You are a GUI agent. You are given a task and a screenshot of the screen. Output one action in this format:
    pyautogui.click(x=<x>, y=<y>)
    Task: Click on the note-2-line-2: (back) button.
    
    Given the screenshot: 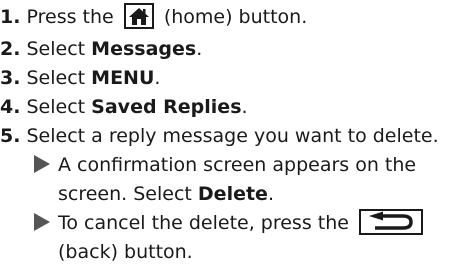 What is the action you would take?
    pyautogui.click(x=125, y=252)
    